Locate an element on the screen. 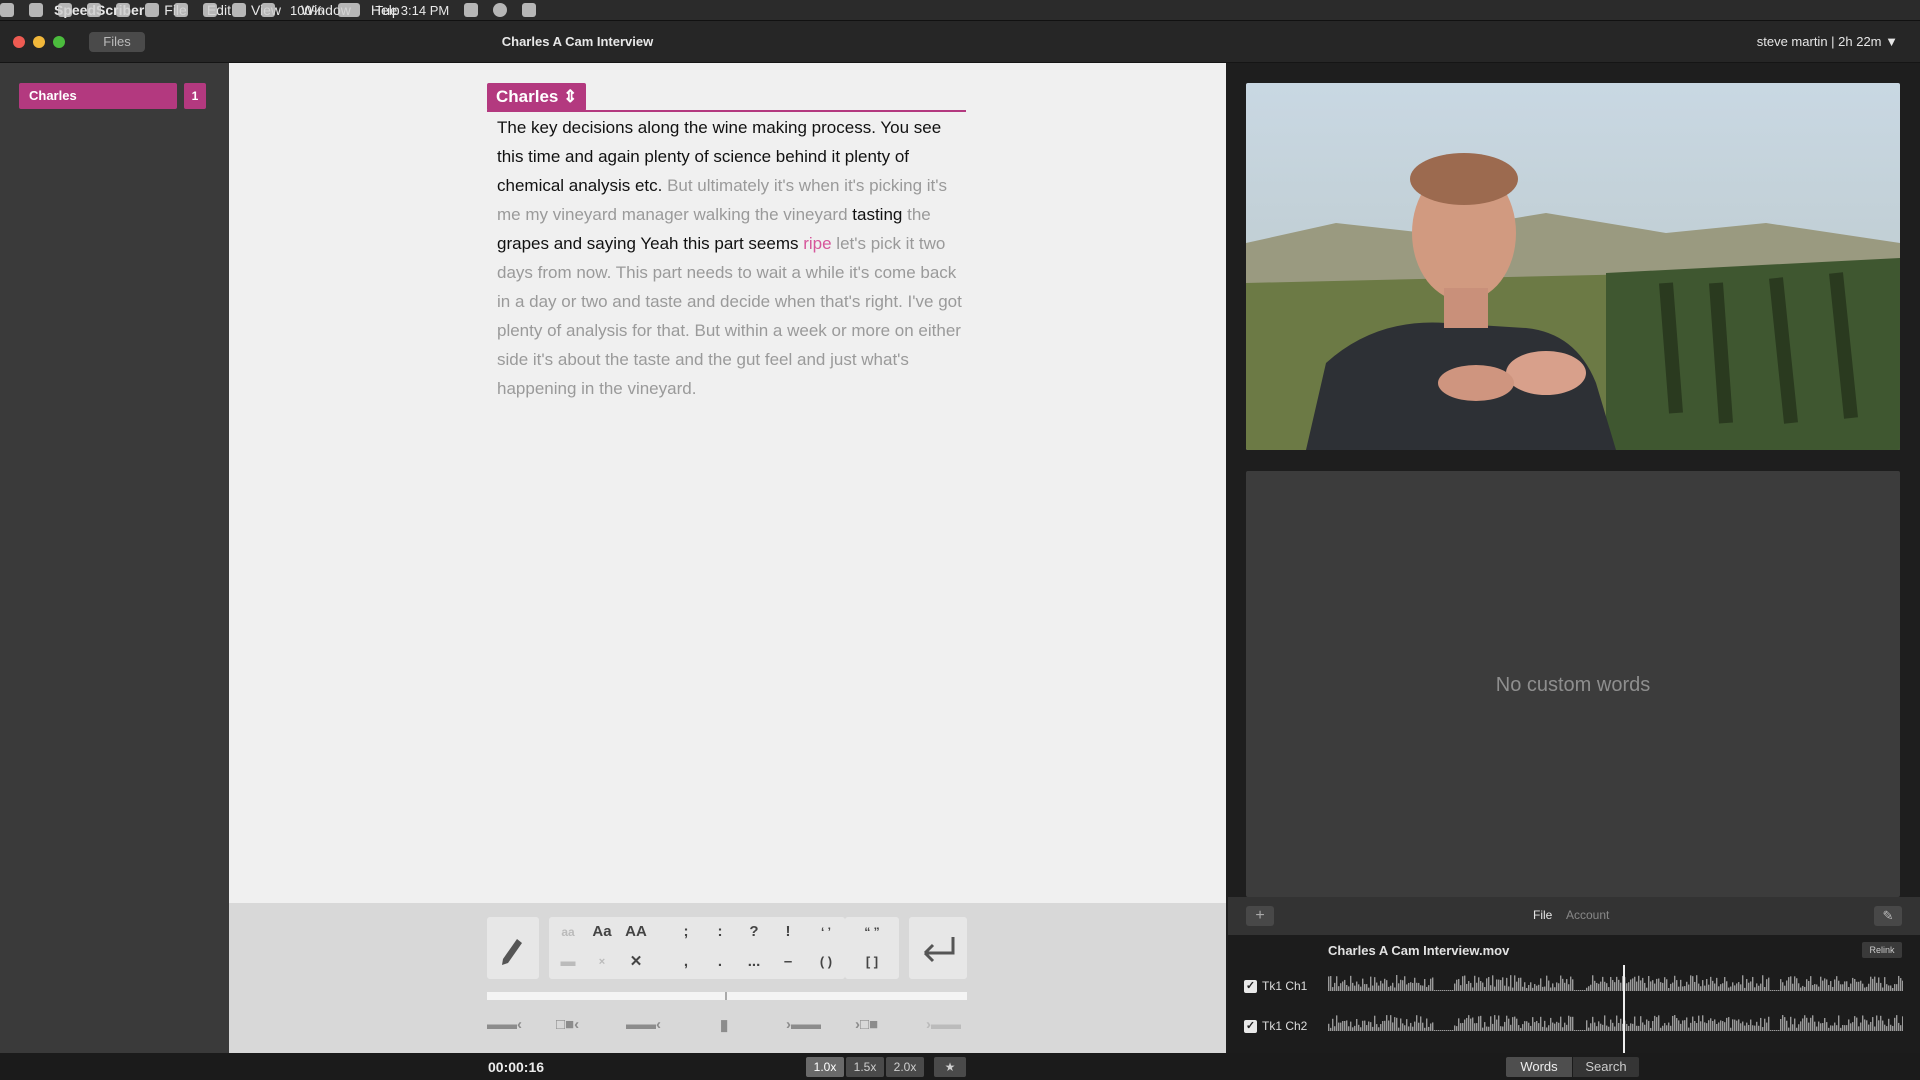 The height and width of the screenshot is (1080, 1920). bluetooth-icon is located at coordinates (181, 10).